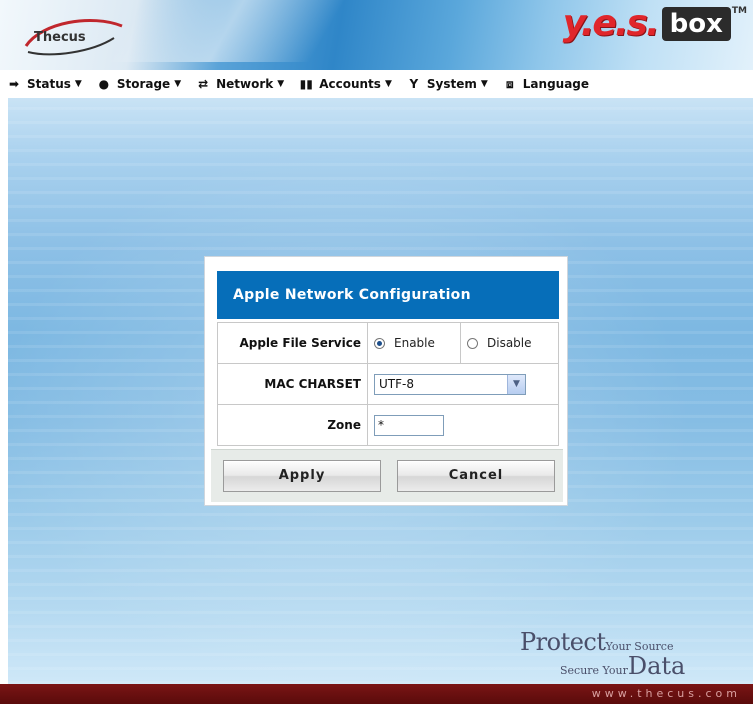  I want to click on menu-status: ➡ Status ▼, so click(44, 84).